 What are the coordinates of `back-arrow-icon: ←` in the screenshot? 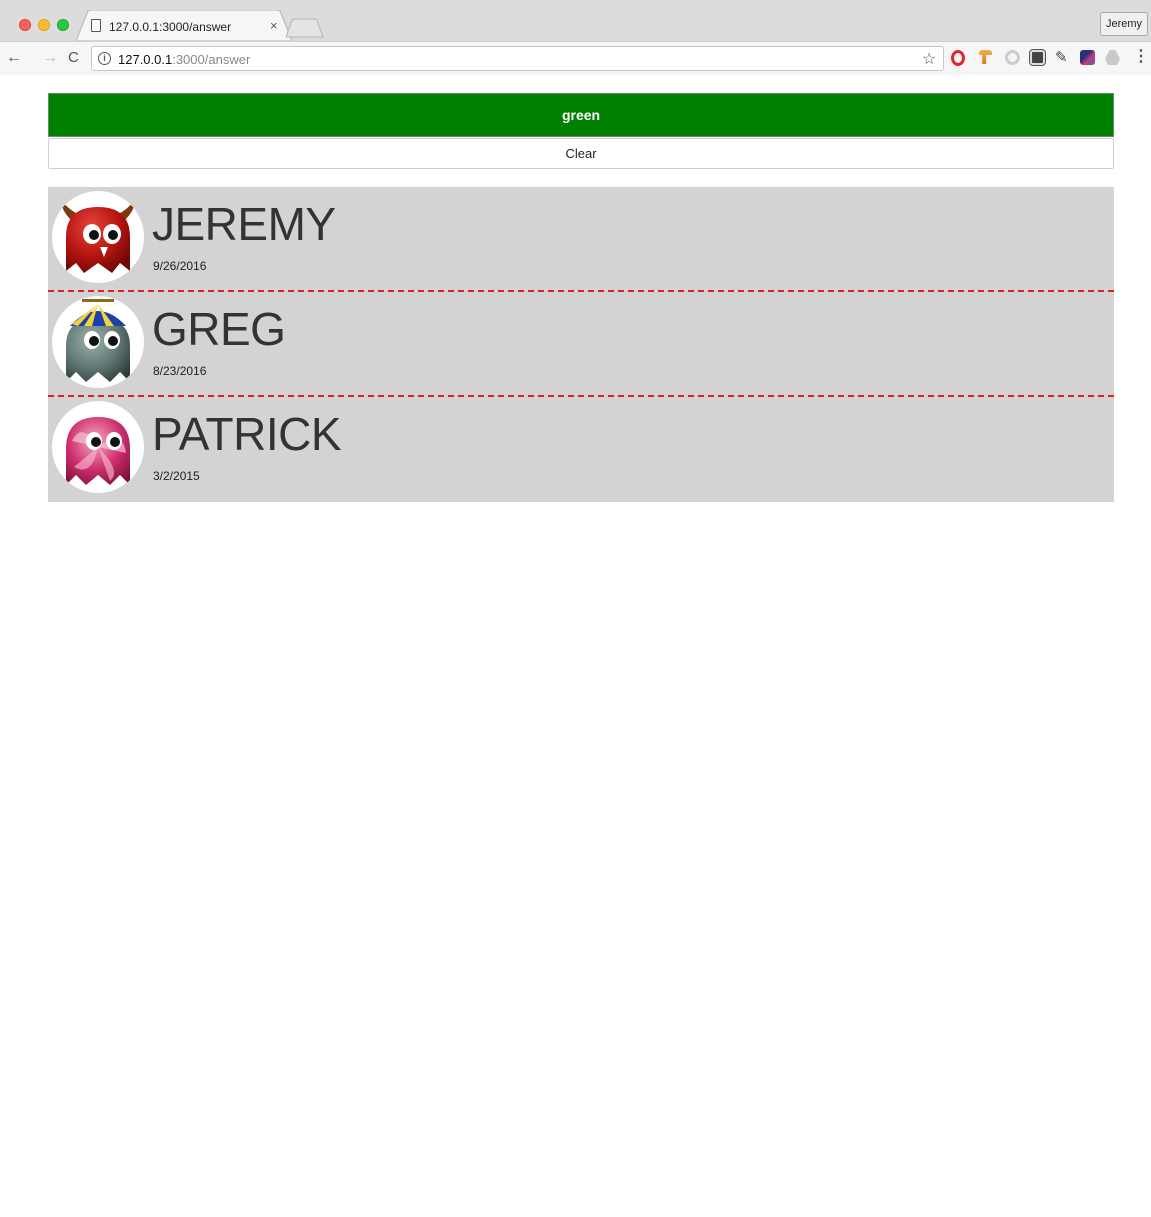 It's located at (14, 58).